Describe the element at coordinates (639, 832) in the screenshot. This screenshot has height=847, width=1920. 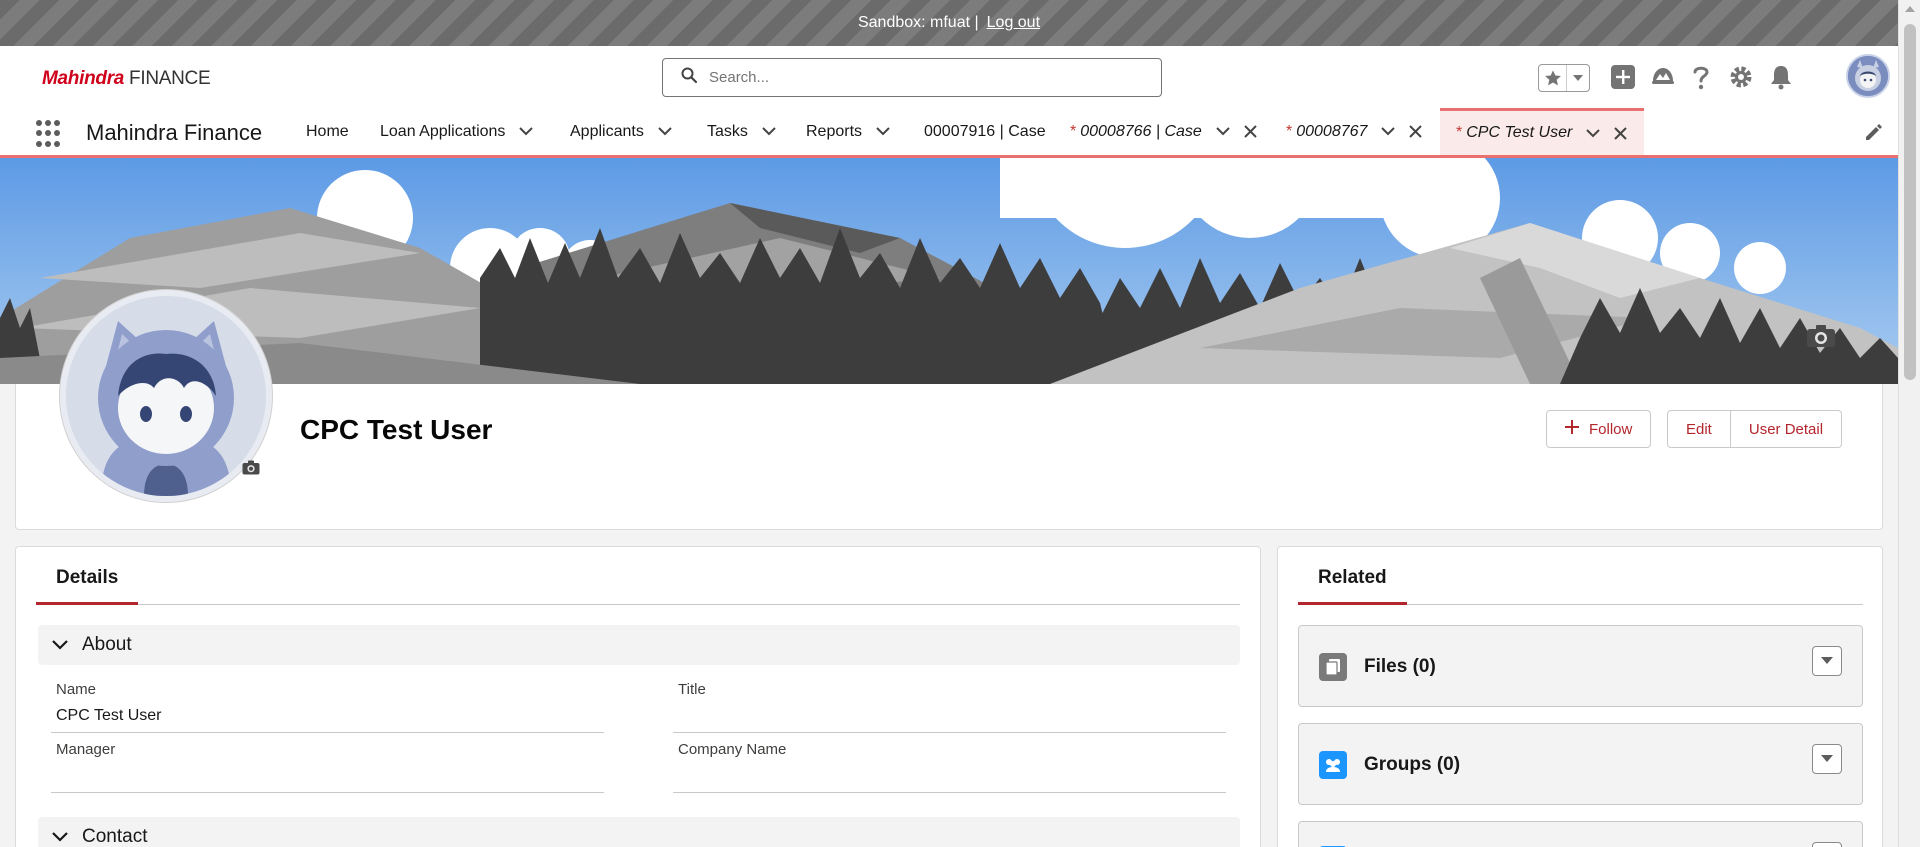
I see `section-contact: Contact` at that location.